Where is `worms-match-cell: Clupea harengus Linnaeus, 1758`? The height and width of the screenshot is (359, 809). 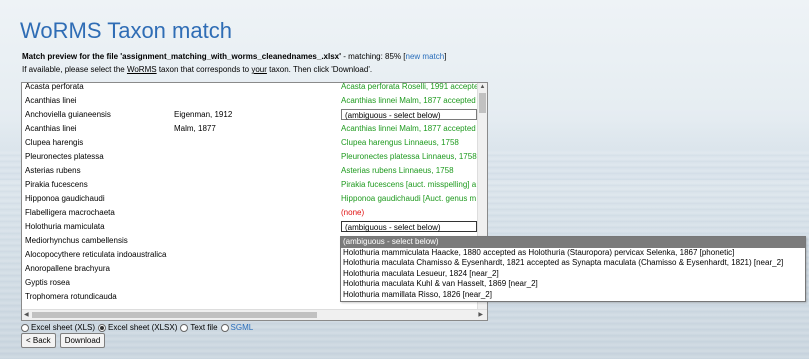 worms-match-cell: Clupea harengus Linnaeus, 1758 is located at coordinates (400, 142).